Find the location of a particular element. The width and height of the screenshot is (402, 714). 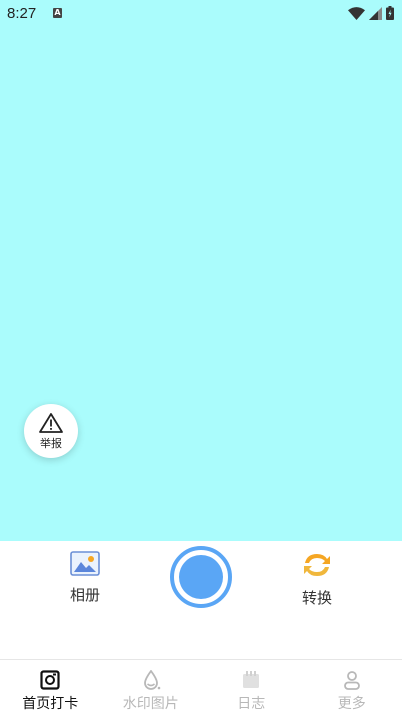

status-icons is located at coordinates (371, 13).